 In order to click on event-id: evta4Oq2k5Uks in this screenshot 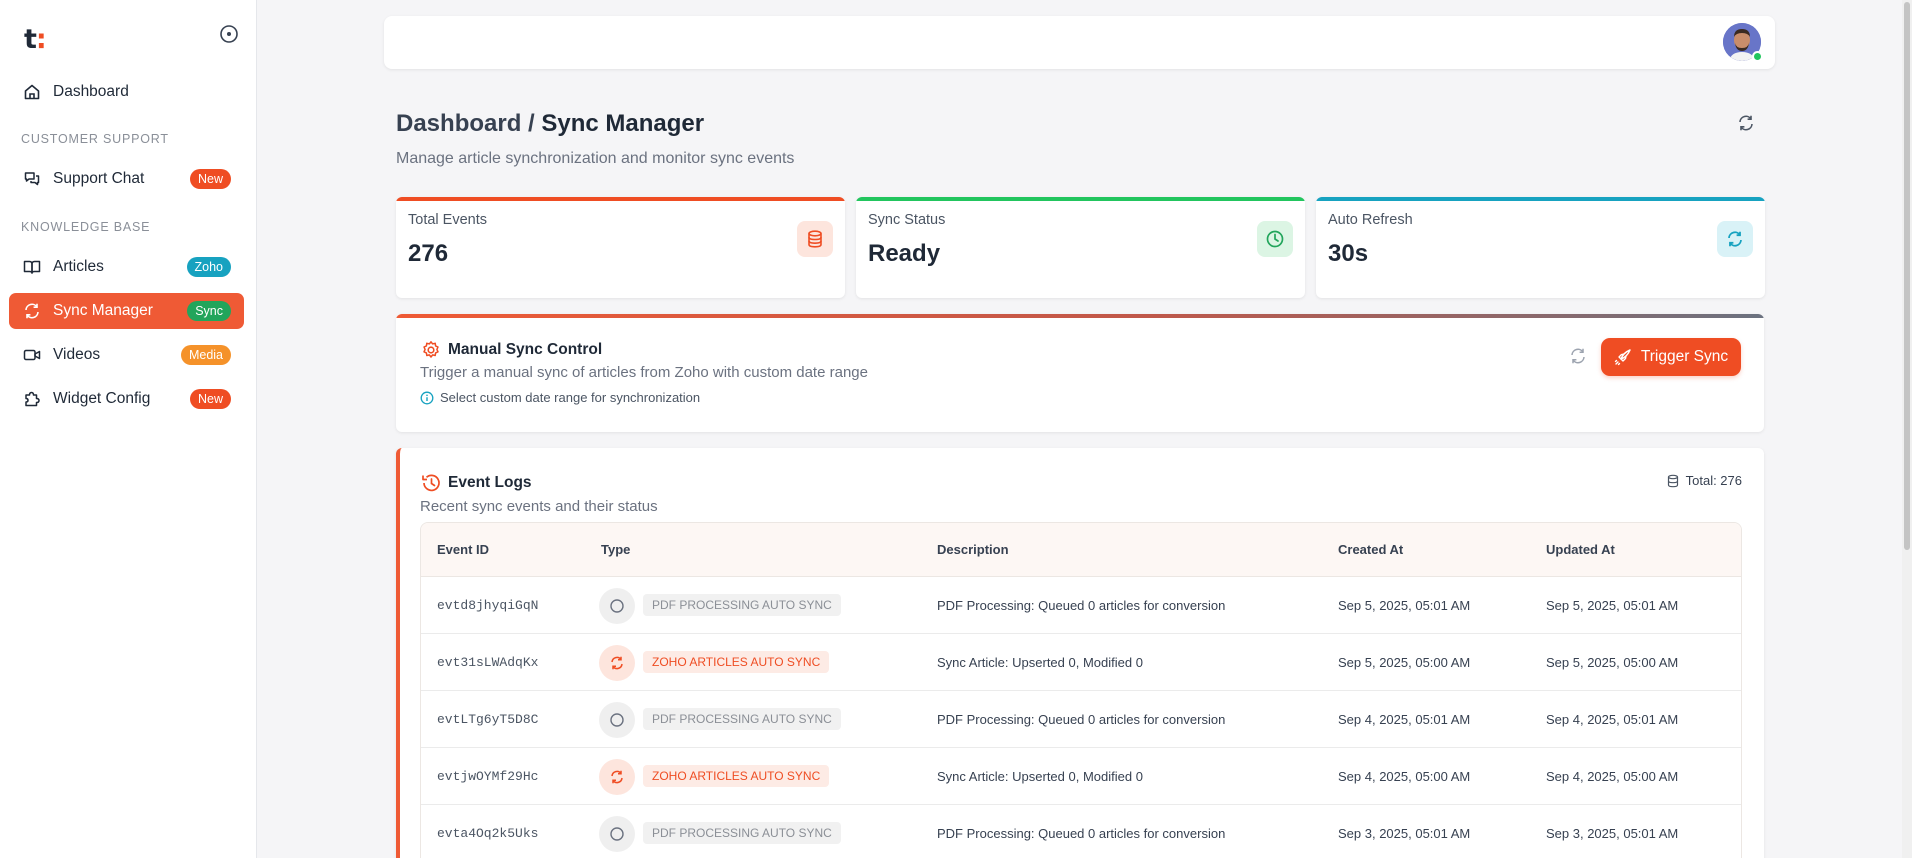, I will do `click(488, 833)`.